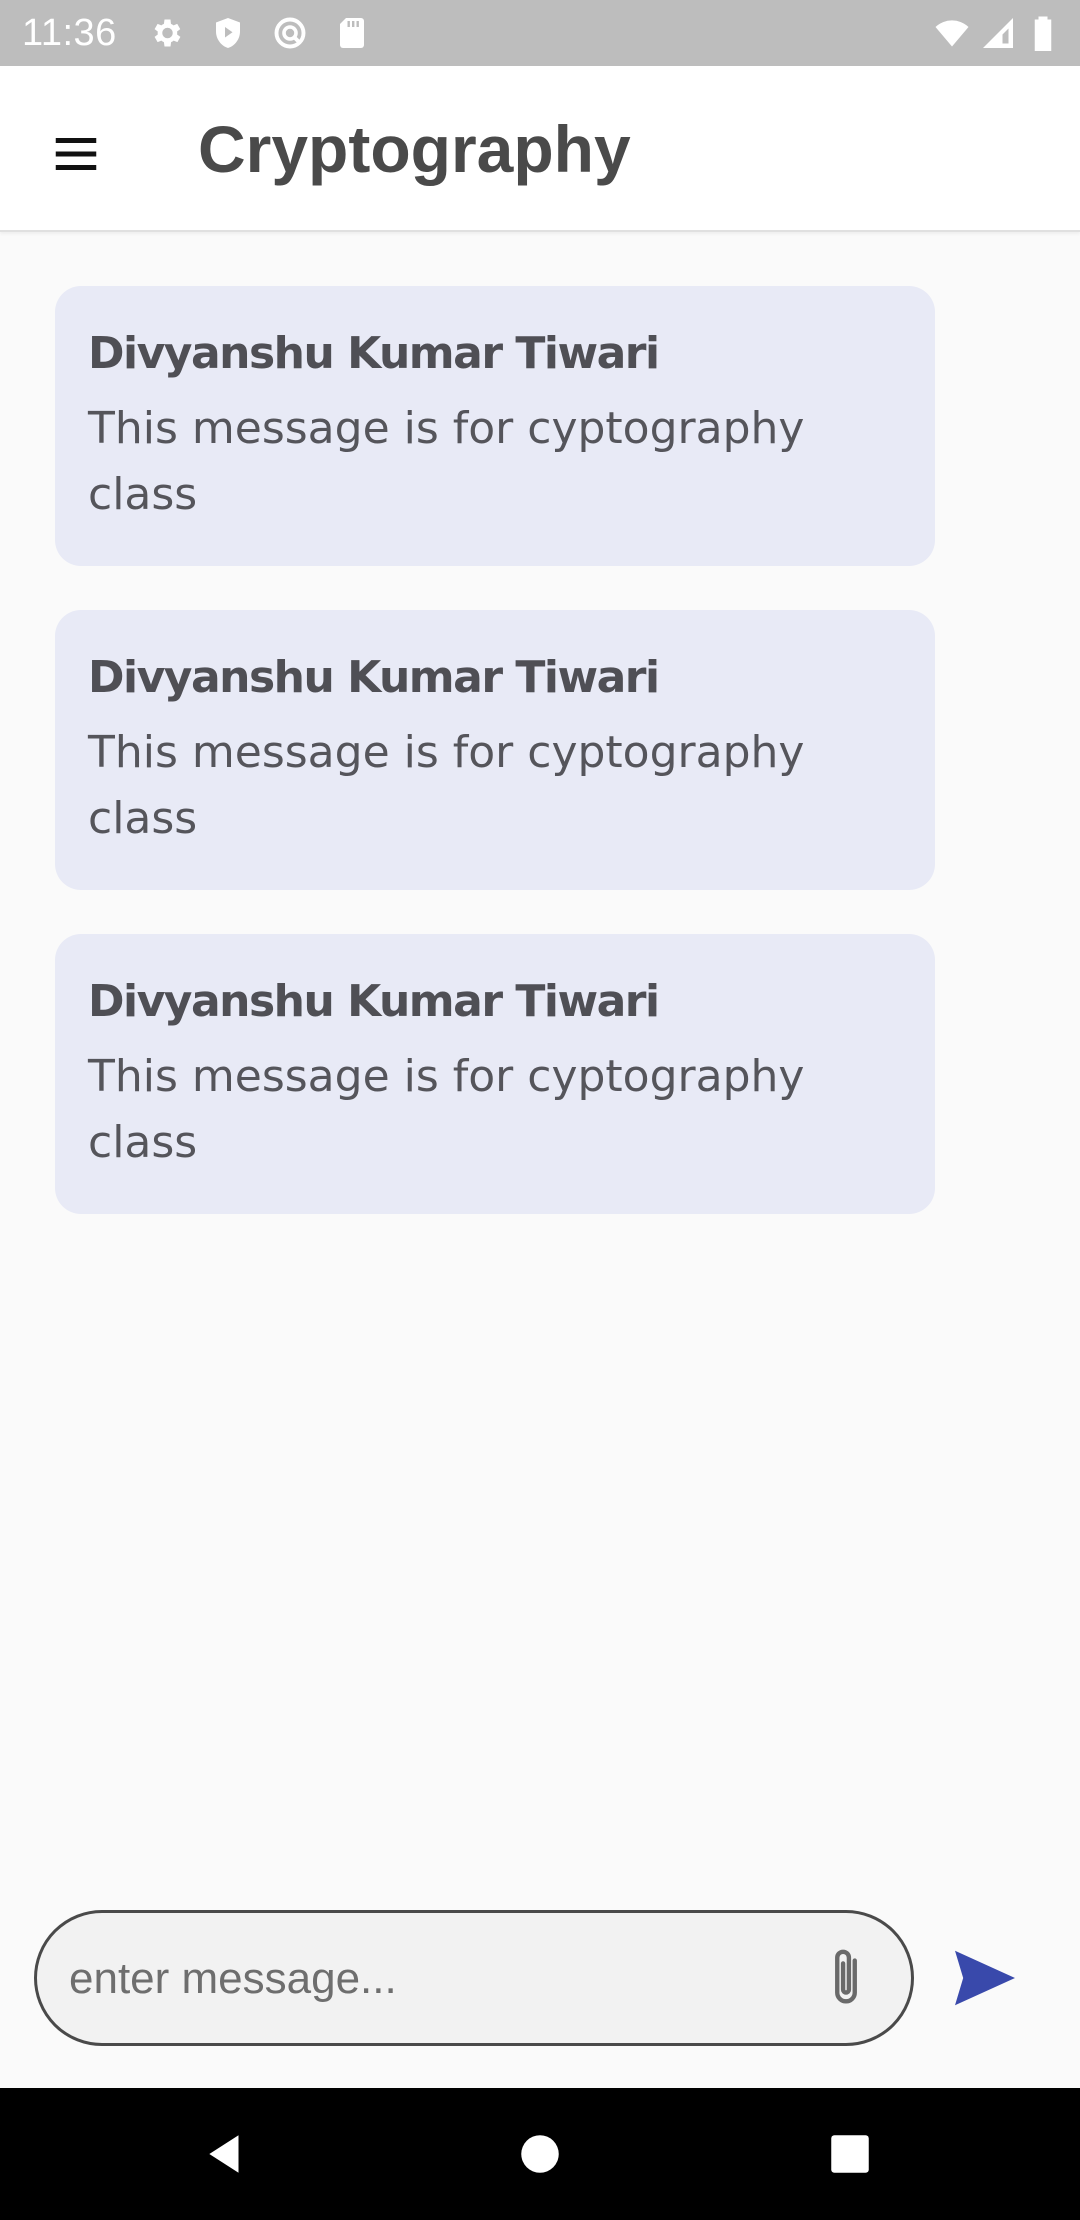  What do you see at coordinates (290, 33) in the screenshot?
I see `vpn-icon` at bounding box center [290, 33].